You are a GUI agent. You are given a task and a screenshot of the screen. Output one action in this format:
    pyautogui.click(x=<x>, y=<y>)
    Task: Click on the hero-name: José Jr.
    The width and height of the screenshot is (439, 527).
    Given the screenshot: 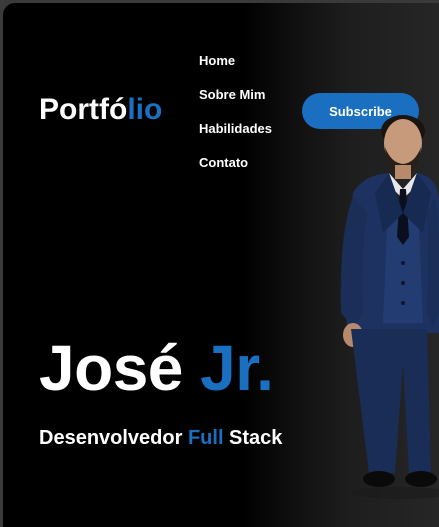 What is the action you would take?
    pyautogui.click(x=156, y=368)
    